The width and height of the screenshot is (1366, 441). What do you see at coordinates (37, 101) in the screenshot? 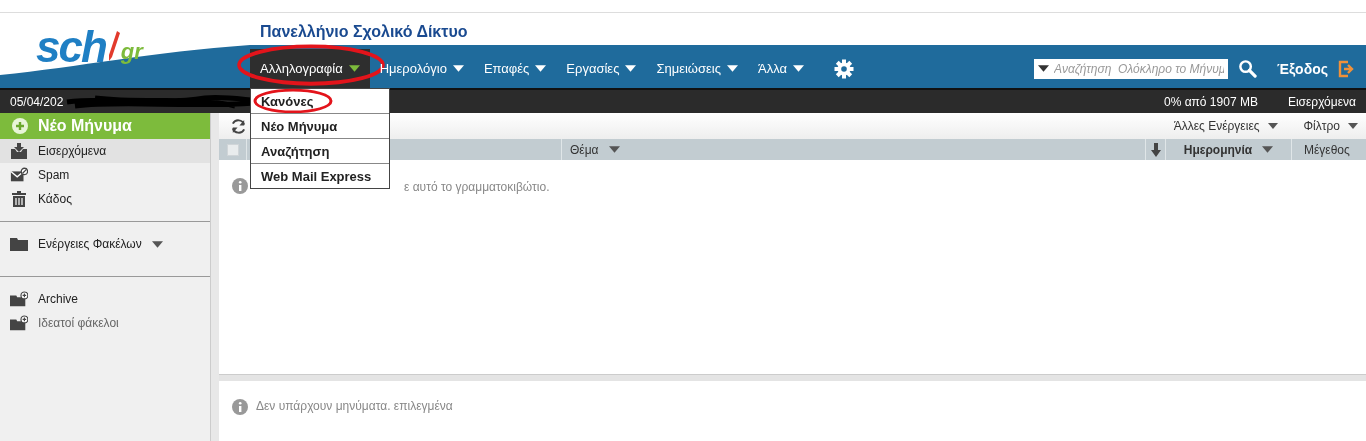
I see `date-text: 05/04/202` at bounding box center [37, 101].